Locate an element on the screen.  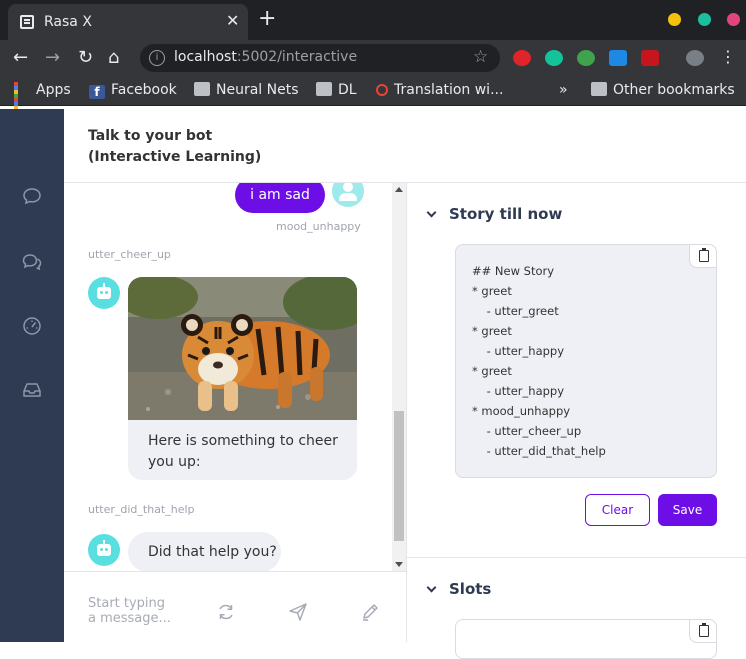
edit-pen-icon is located at coordinates (370, 612).